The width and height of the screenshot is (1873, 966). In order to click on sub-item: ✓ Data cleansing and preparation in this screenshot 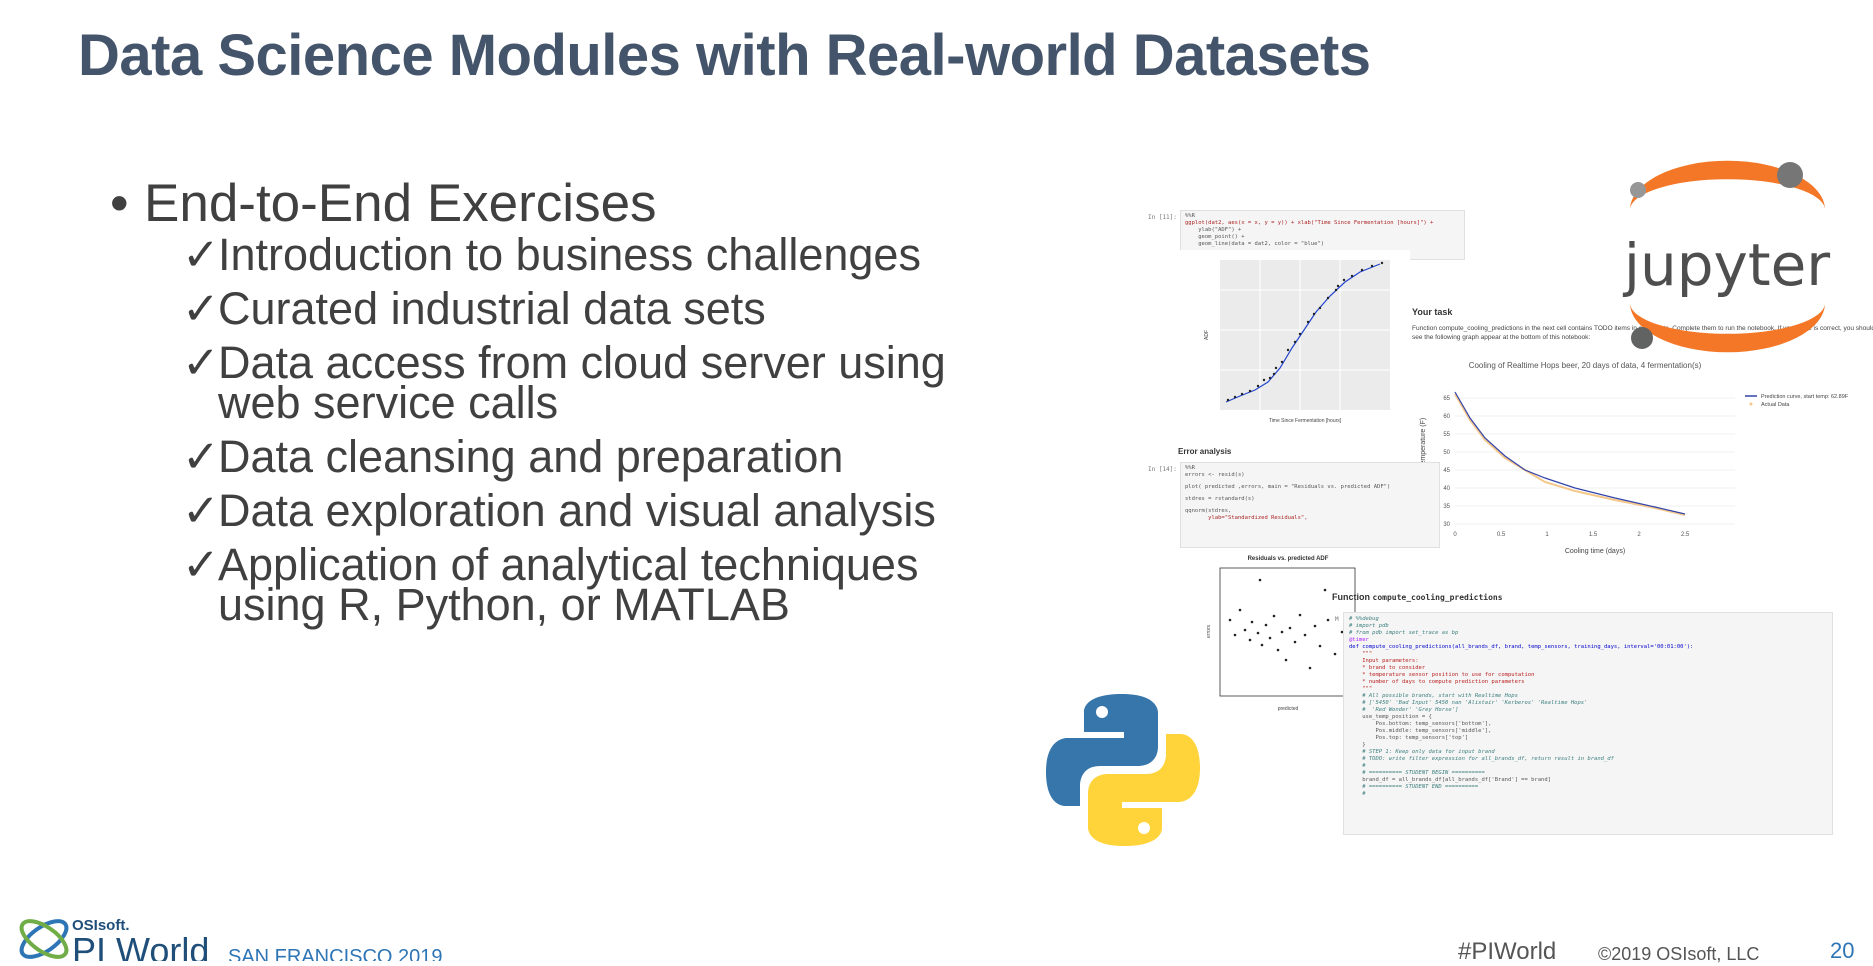, I will do `click(611, 456)`.